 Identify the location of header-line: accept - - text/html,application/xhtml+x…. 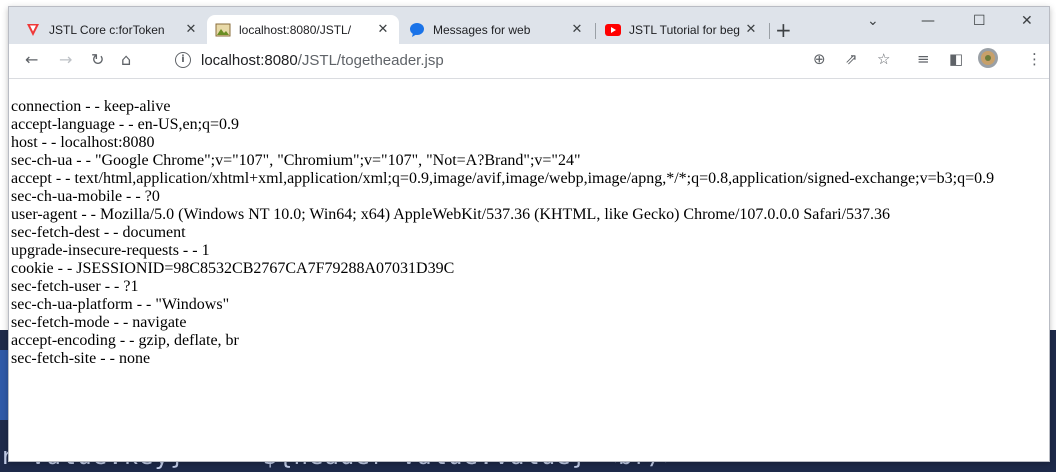
(503, 178).